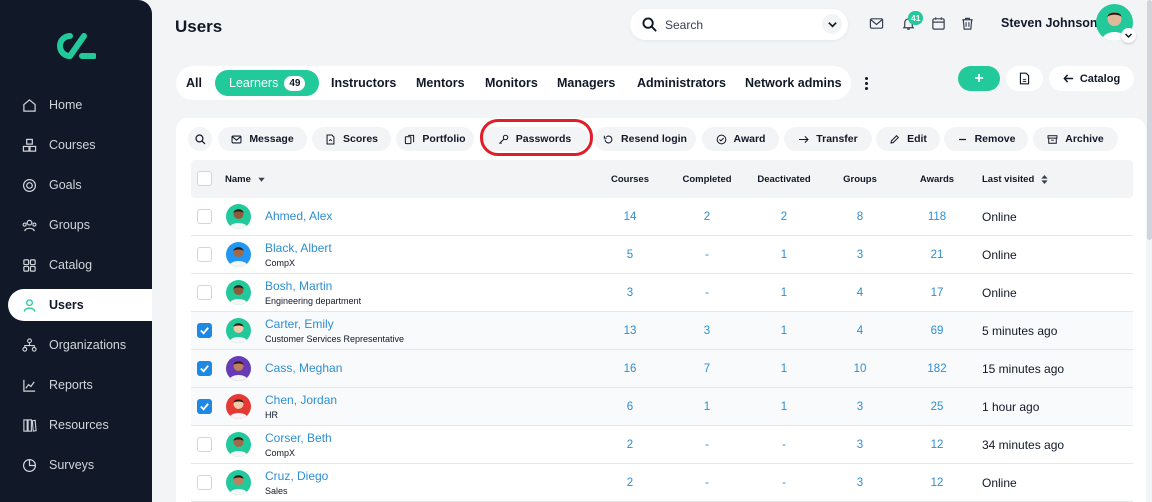  What do you see at coordinates (784, 483) in the screenshot?
I see `deactivated-cell: -` at bounding box center [784, 483].